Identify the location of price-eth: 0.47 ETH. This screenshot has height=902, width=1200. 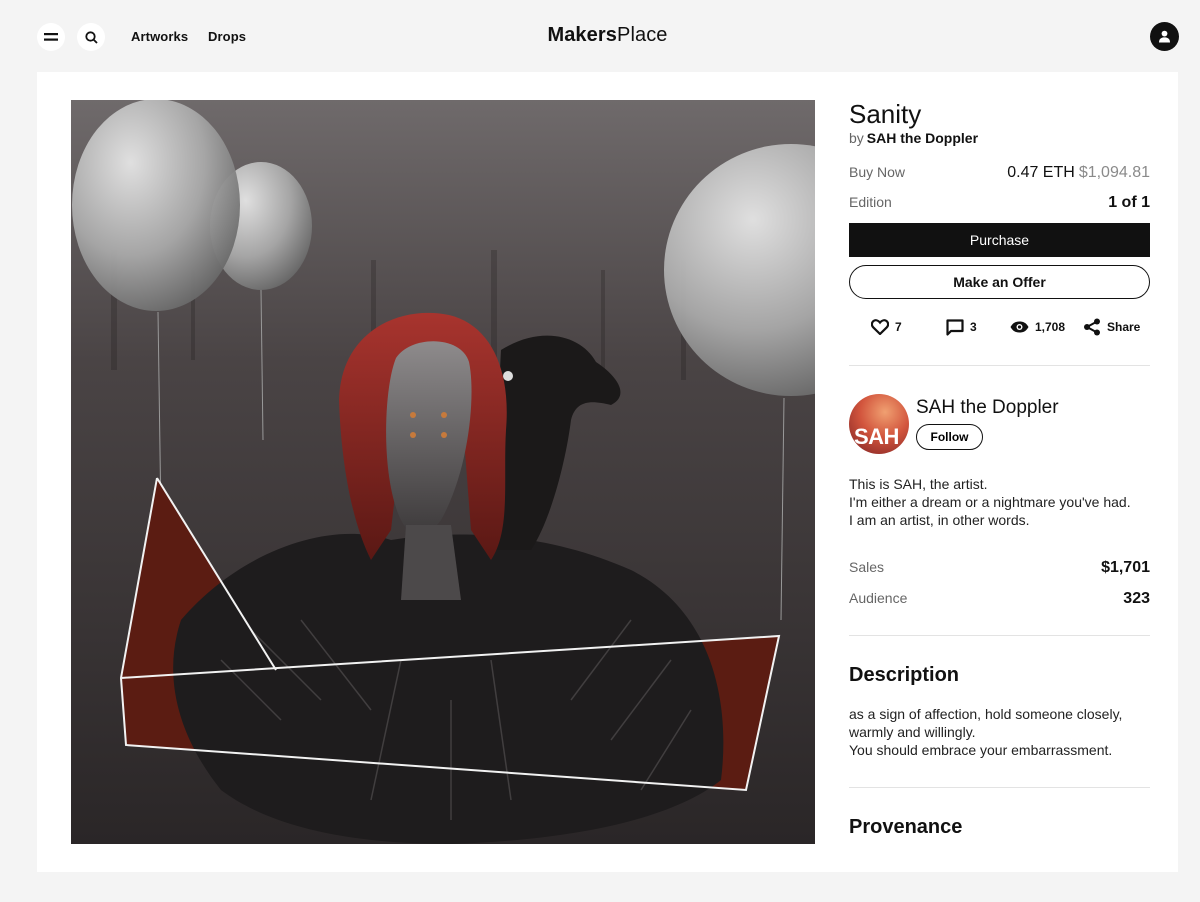
(1041, 172).